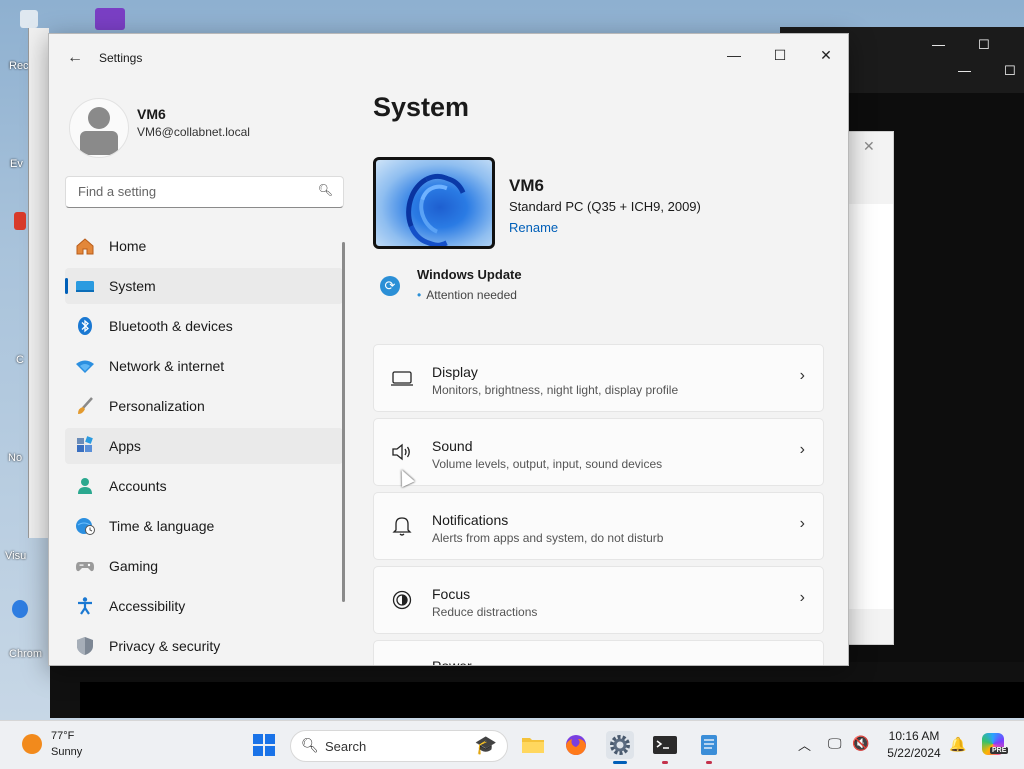 This screenshot has height=769, width=1024. What do you see at coordinates (85, 567) in the screenshot?
I see `gamepad-icon` at bounding box center [85, 567].